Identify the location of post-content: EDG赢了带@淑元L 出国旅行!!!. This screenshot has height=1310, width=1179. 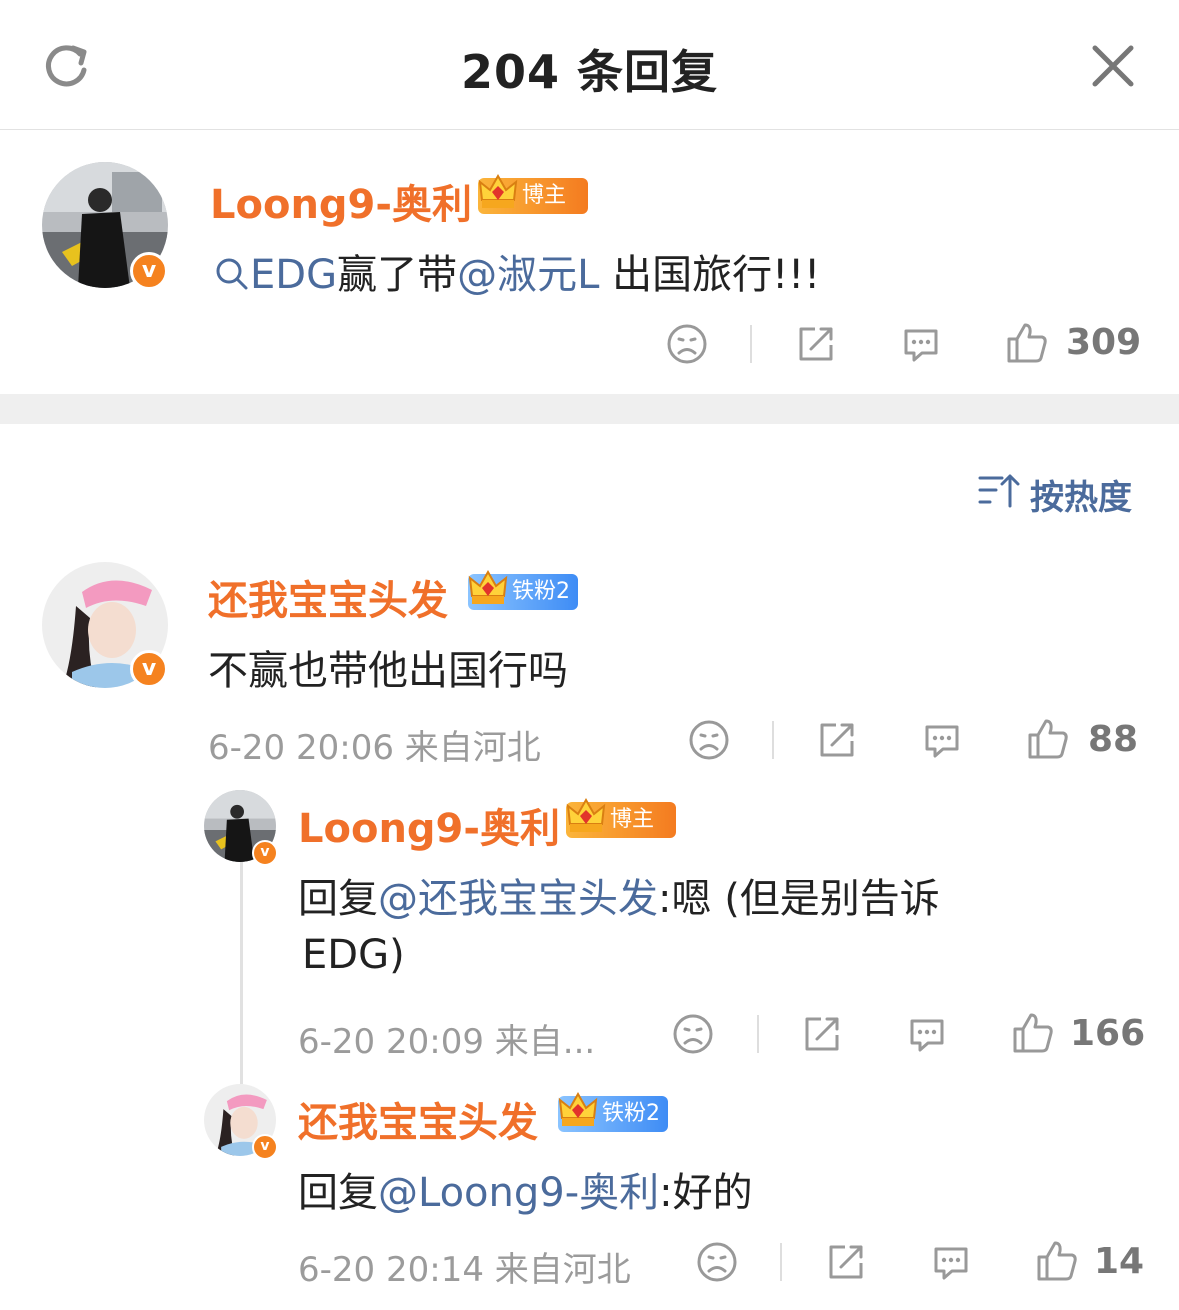
(517, 271).